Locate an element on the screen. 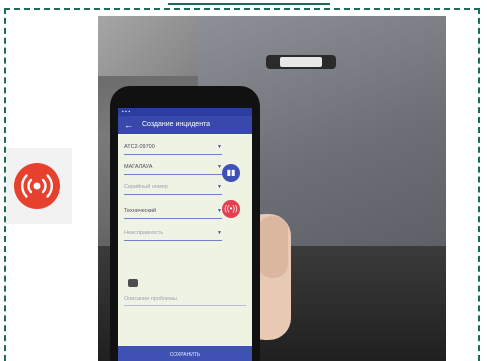 This screenshot has height=361, width=487. comment-field: Описание проблемы is located at coordinates (185, 299).